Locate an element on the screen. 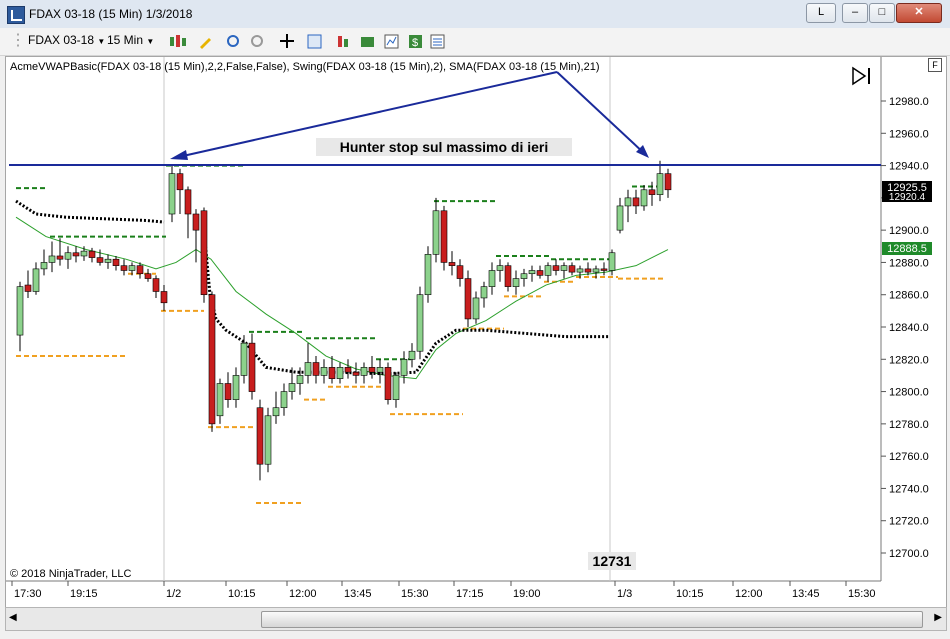 The height and width of the screenshot is (639, 950). interval-selector: 15 Min ▼ is located at coordinates (130, 40).